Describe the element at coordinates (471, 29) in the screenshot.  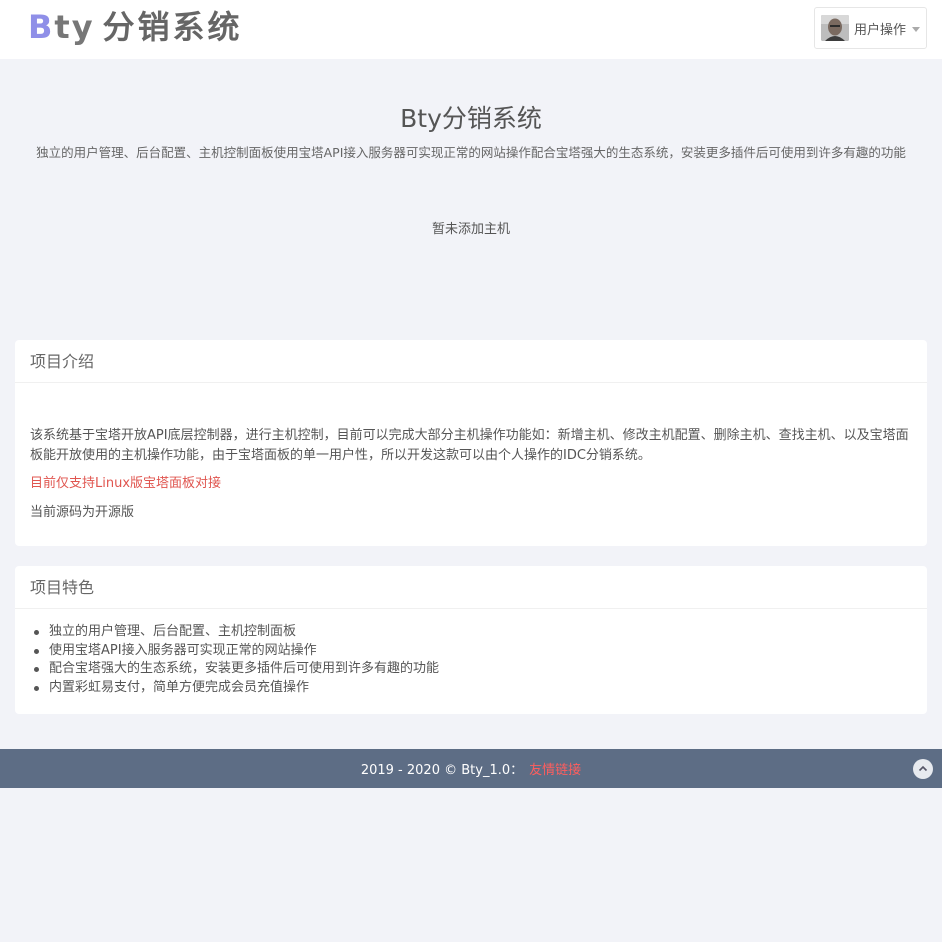
I see `top-header: Bty 分销系统 用户操作` at that location.